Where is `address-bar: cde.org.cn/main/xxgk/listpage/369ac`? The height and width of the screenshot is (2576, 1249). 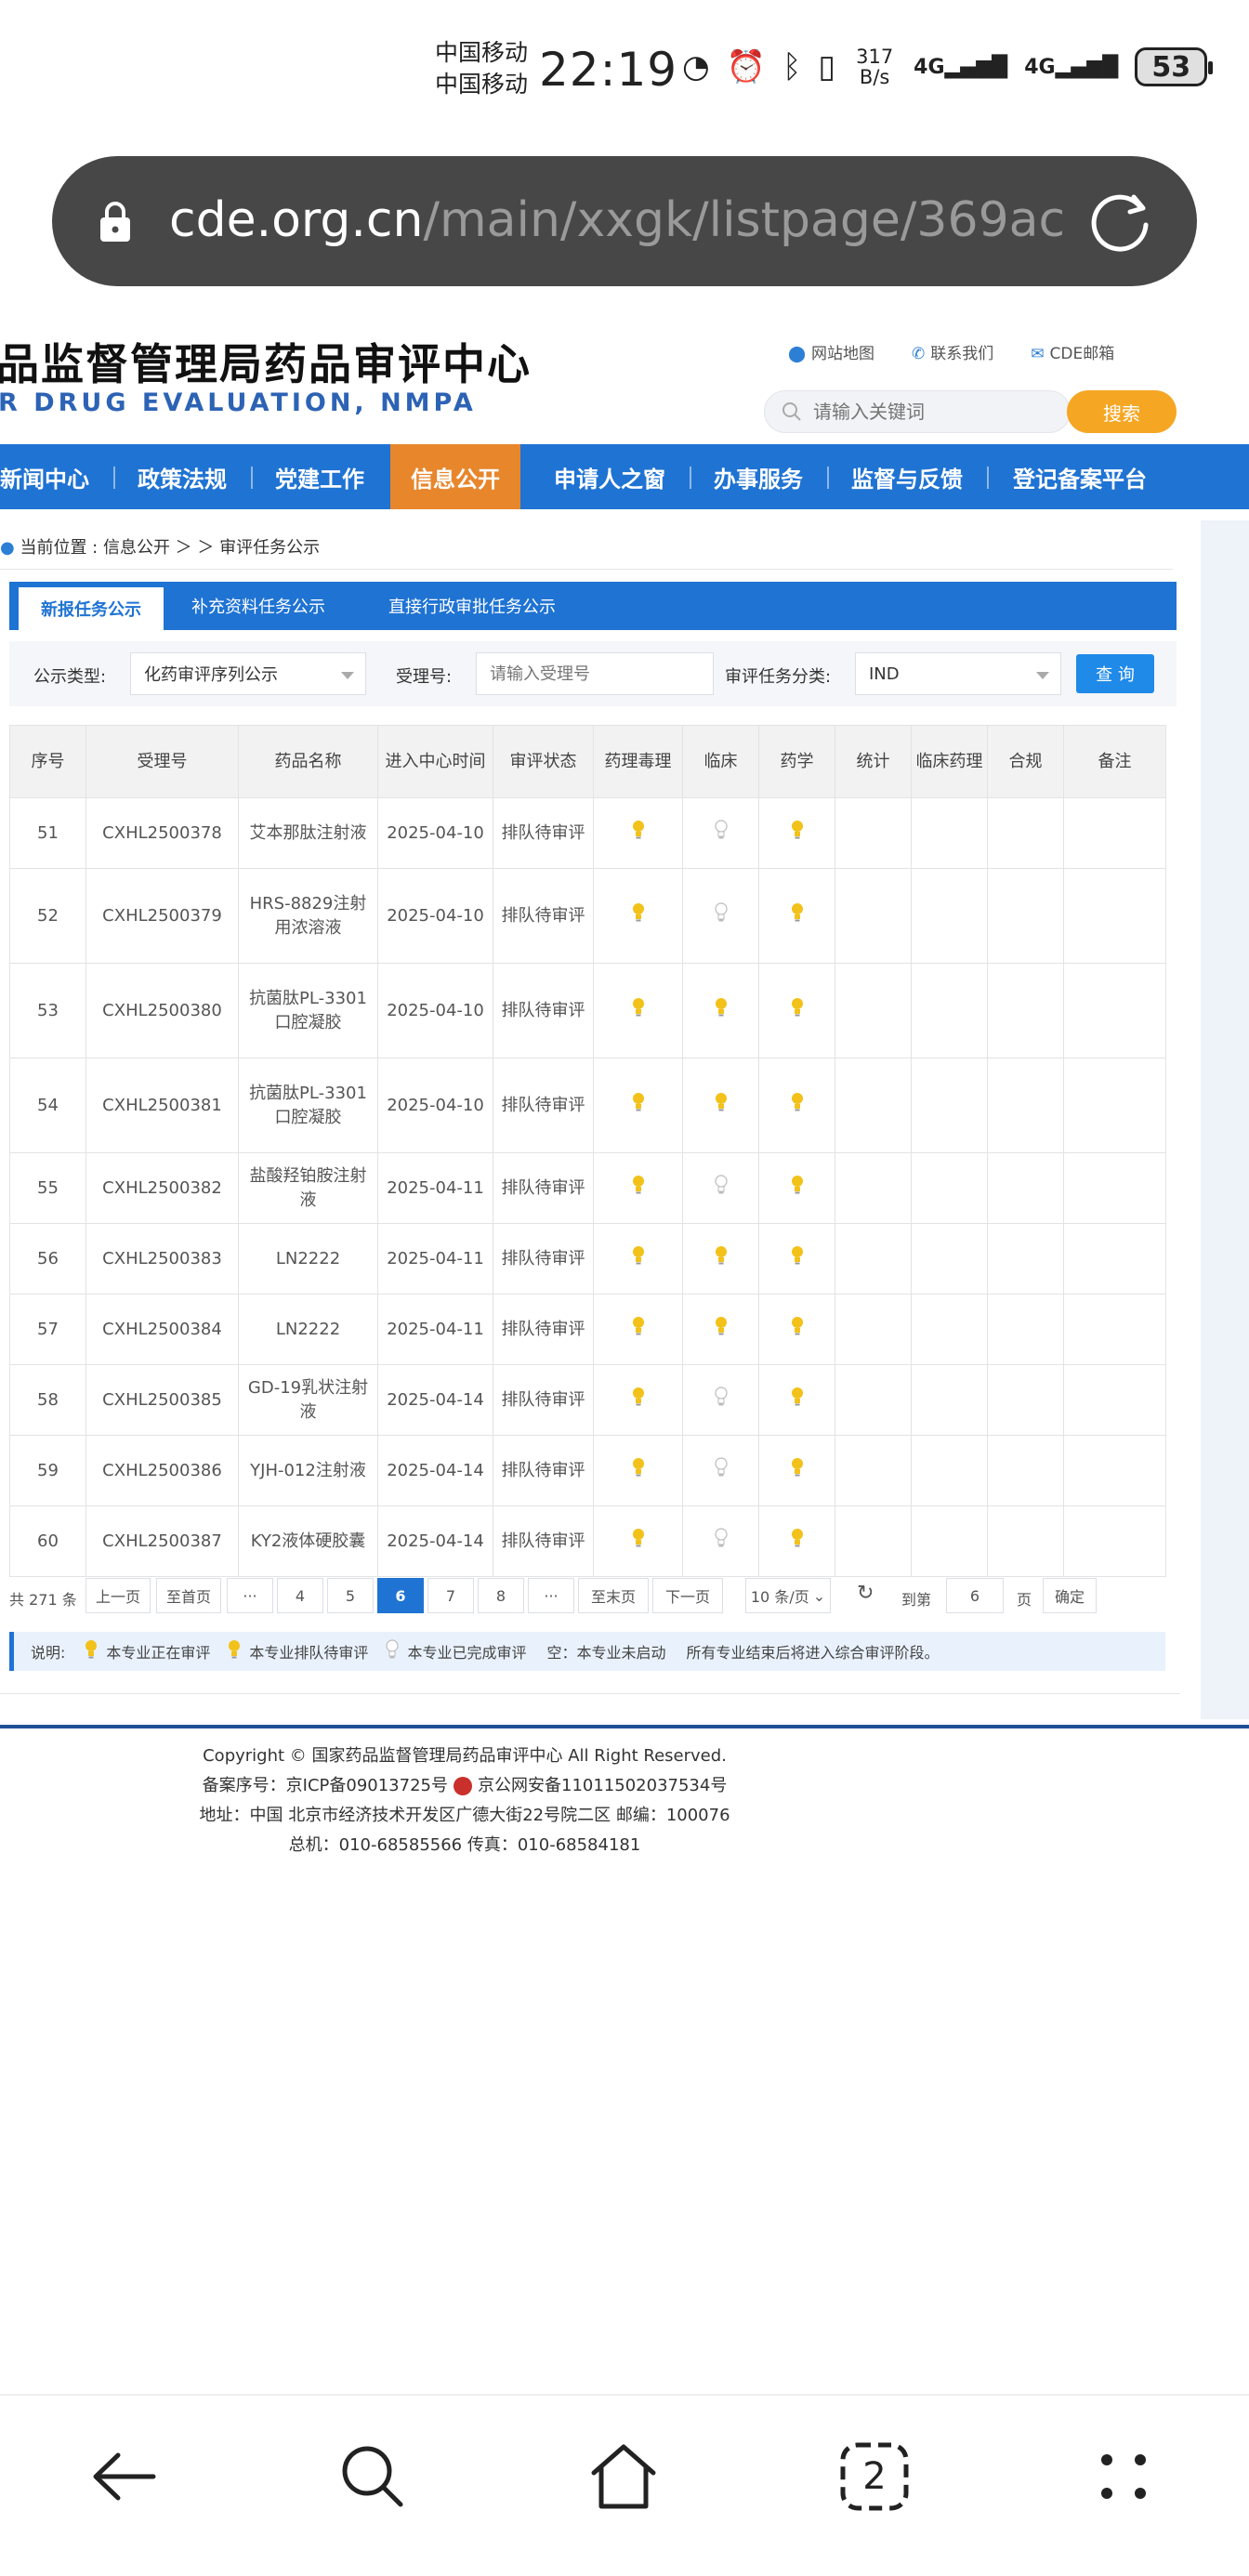 address-bar: cde.org.cn/main/xxgk/listpage/369ac is located at coordinates (624, 221).